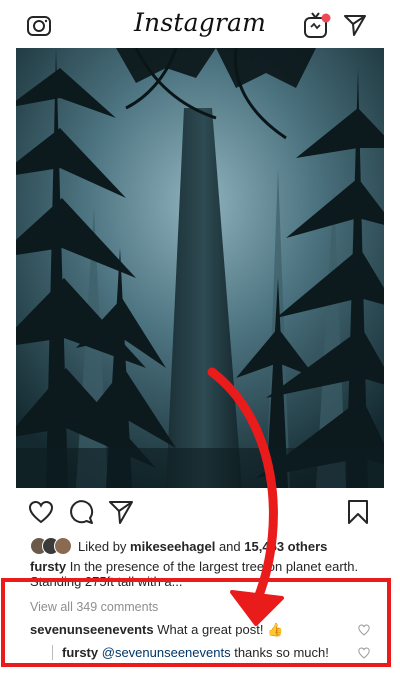 This screenshot has width=400, height=675. What do you see at coordinates (317, 25) in the screenshot?
I see `igtv-icon` at bounding box center [317, 25].